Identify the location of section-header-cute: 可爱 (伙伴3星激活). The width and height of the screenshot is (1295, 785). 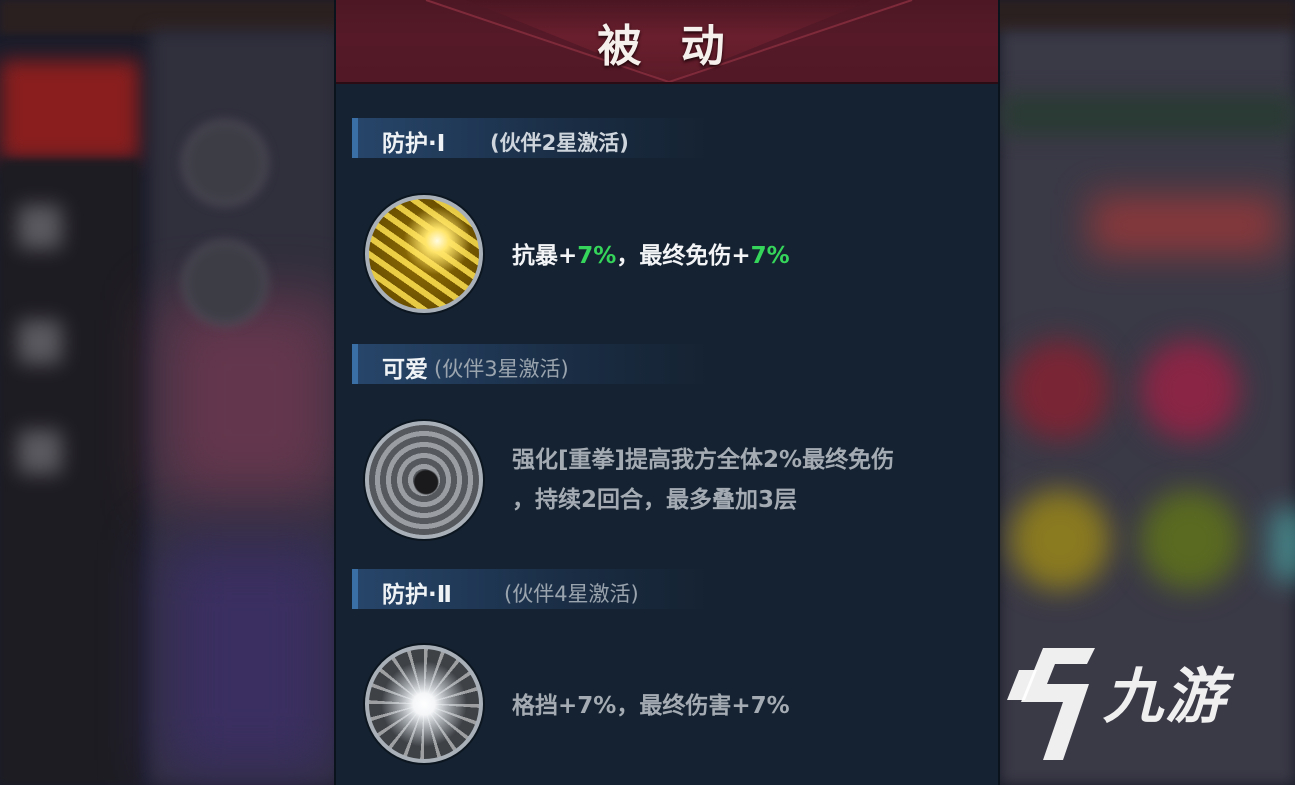
(532, 364).